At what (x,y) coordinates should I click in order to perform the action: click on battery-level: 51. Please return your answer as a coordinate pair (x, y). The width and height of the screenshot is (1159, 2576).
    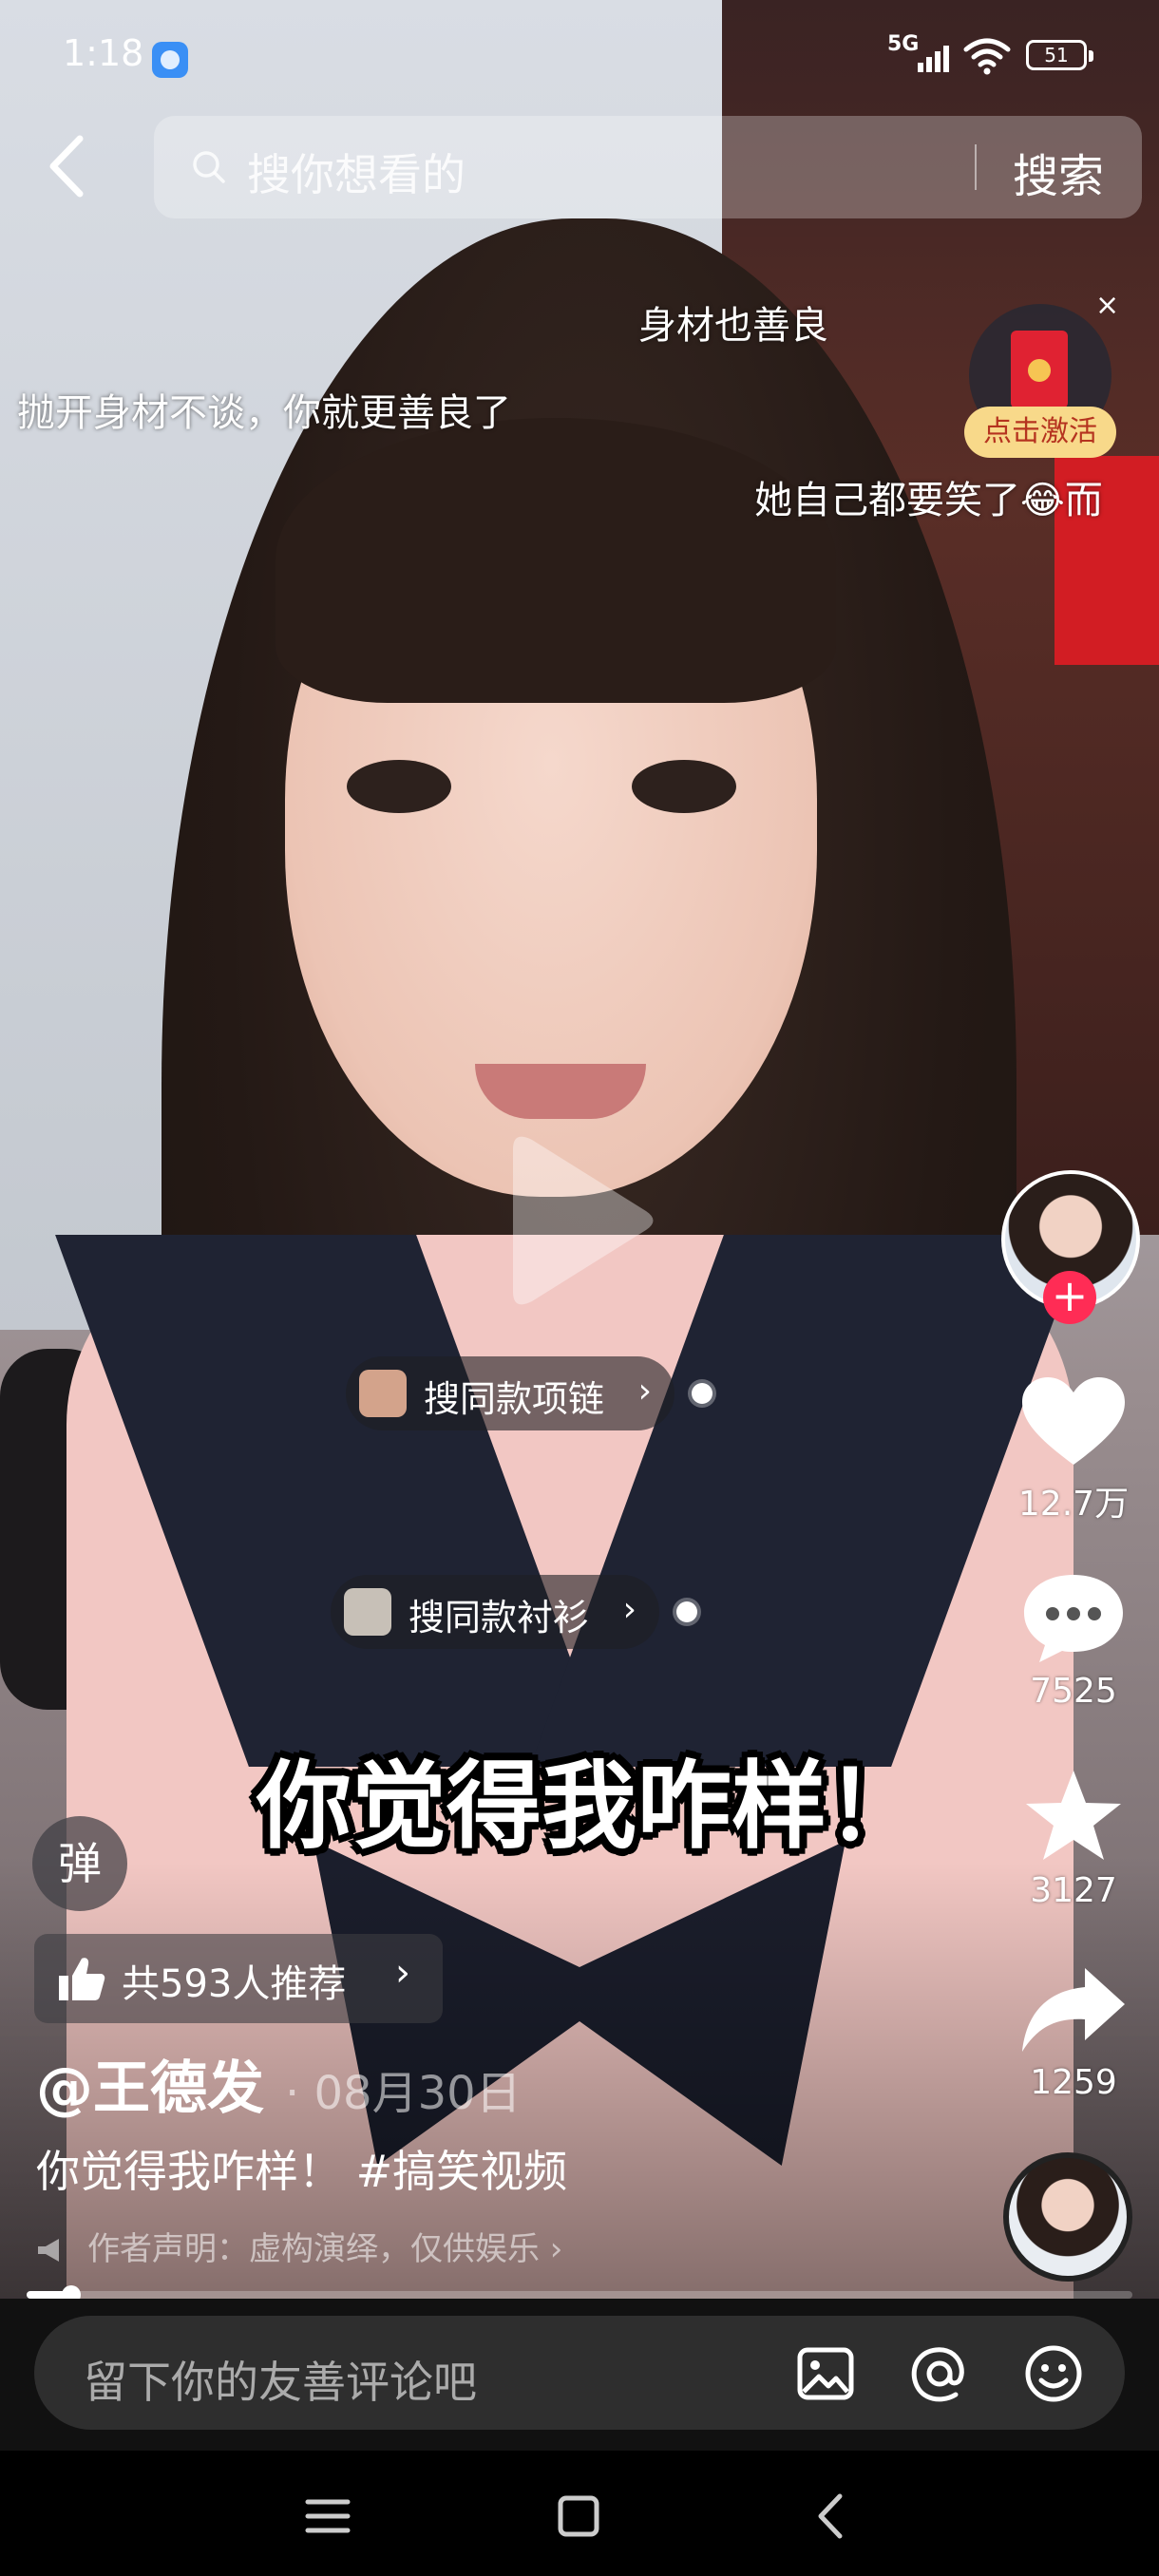
    Looking at the image, I should click on (1059, 55).